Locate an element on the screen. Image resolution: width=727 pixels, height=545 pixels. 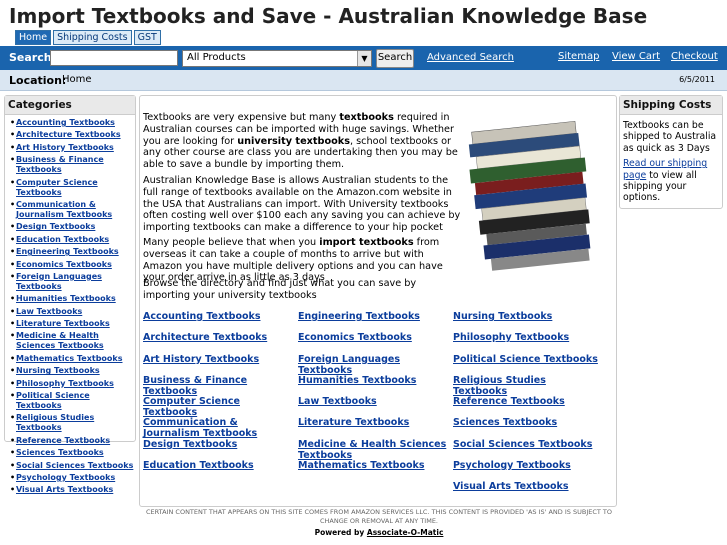
checkout-link: Checkout is located at coordinates (694, 56).